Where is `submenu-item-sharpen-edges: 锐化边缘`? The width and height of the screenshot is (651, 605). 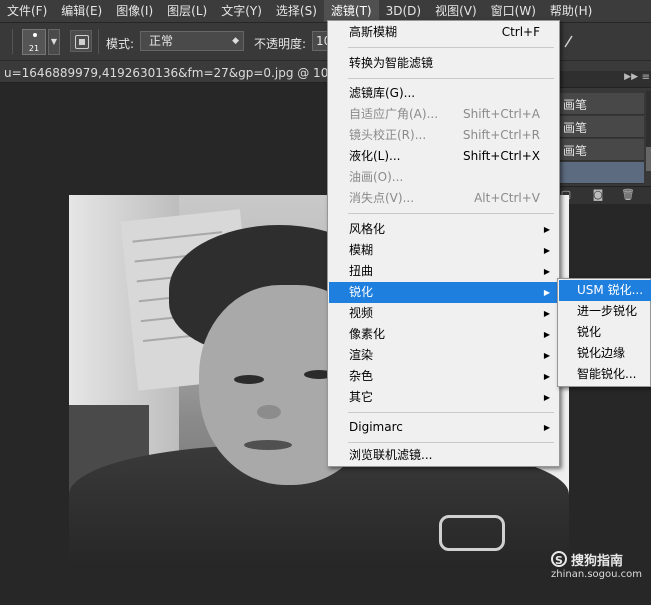
submenu-item-sharpen-edges: 锐化边缘 is located at coordinates (605, 353).